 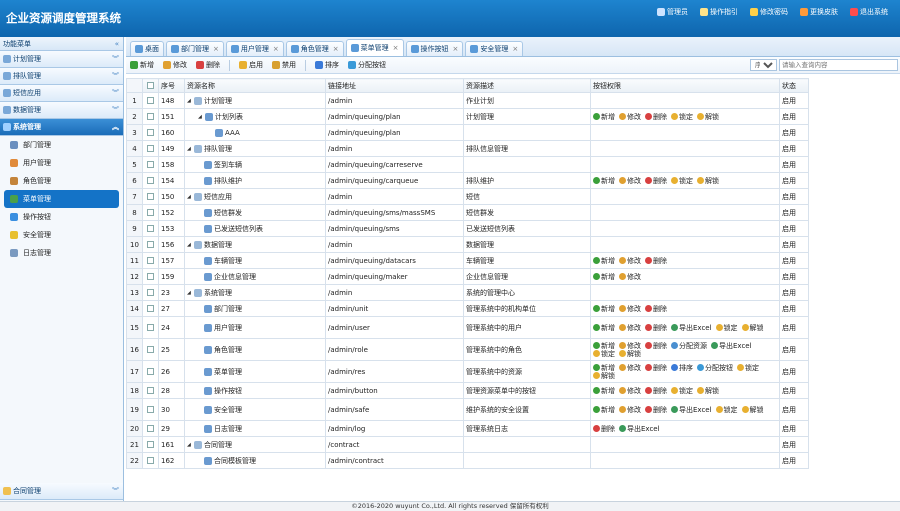 I want to click on tab-home: 桌面, so click(x=147, y=48).